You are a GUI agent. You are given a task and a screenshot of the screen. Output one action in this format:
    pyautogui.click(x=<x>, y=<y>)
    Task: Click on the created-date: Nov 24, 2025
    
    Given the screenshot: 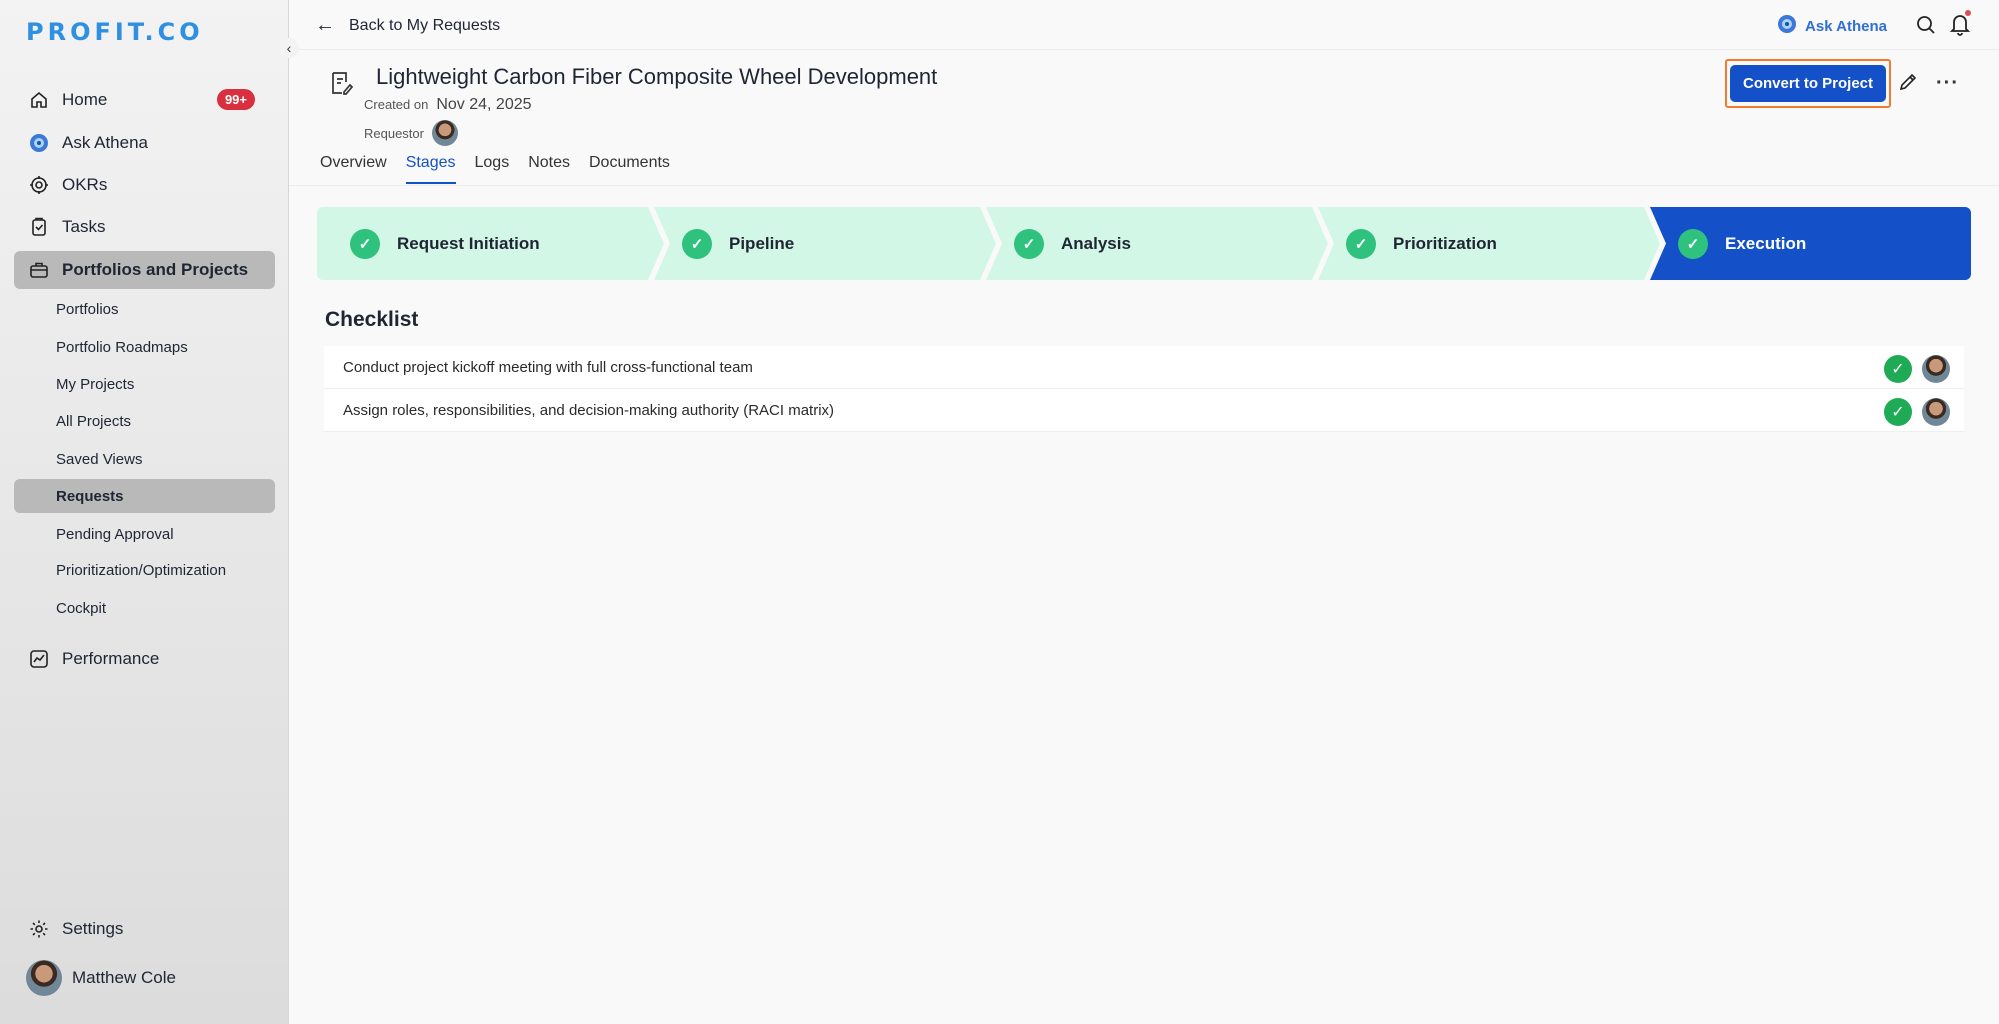 What is the action you would take?
    pyautogui.click(x=484, y=104)
    